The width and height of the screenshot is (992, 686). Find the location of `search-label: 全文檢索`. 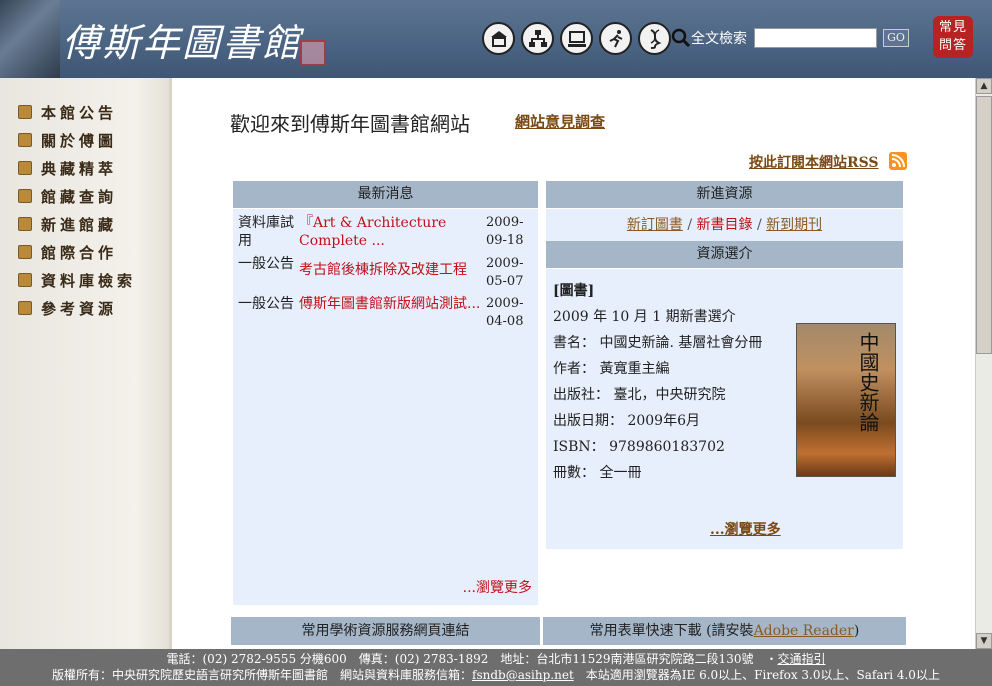

search-label: 全文檢索 is located at coordinates (719, 39).